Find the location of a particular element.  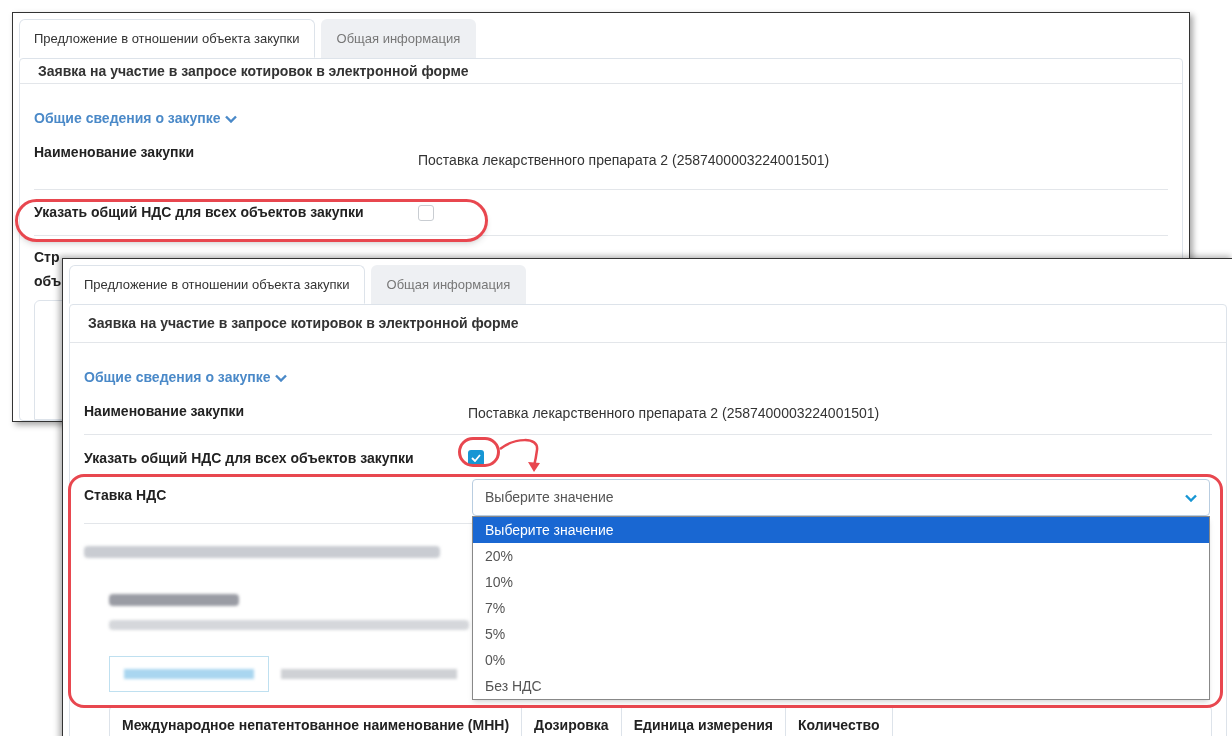

column-header: Международное непатентованное наименование (МНН) is located at coordinates (316, 721).